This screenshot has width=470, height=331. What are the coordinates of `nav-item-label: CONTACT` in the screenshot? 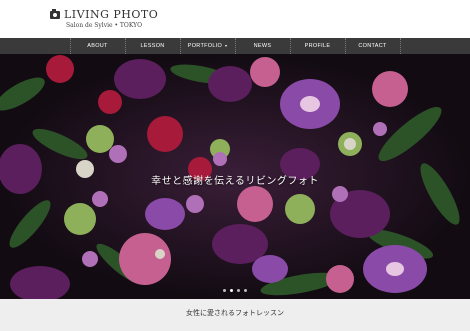 It's located at (372, 46).